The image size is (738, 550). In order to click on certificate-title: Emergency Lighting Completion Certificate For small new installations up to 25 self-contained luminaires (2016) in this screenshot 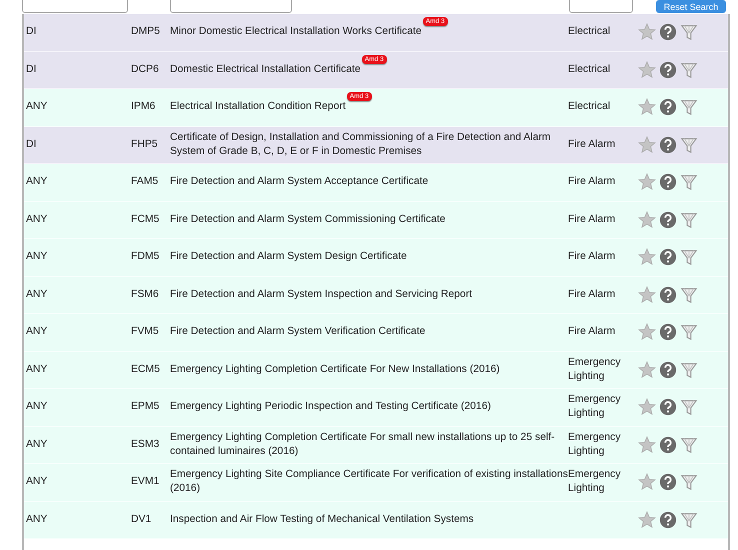, I will do `click(362, 444)`.